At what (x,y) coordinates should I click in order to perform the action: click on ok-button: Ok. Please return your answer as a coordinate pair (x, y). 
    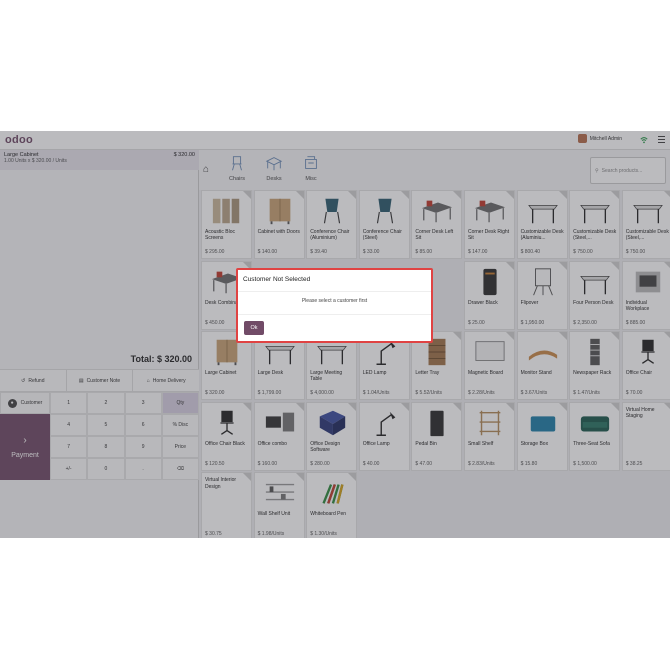
    Looking at the image, I should click on (254, 328).